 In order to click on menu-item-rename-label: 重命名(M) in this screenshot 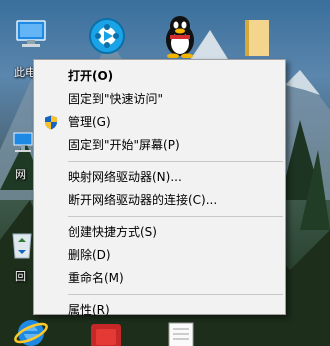, I will do `click(96, 278)`.